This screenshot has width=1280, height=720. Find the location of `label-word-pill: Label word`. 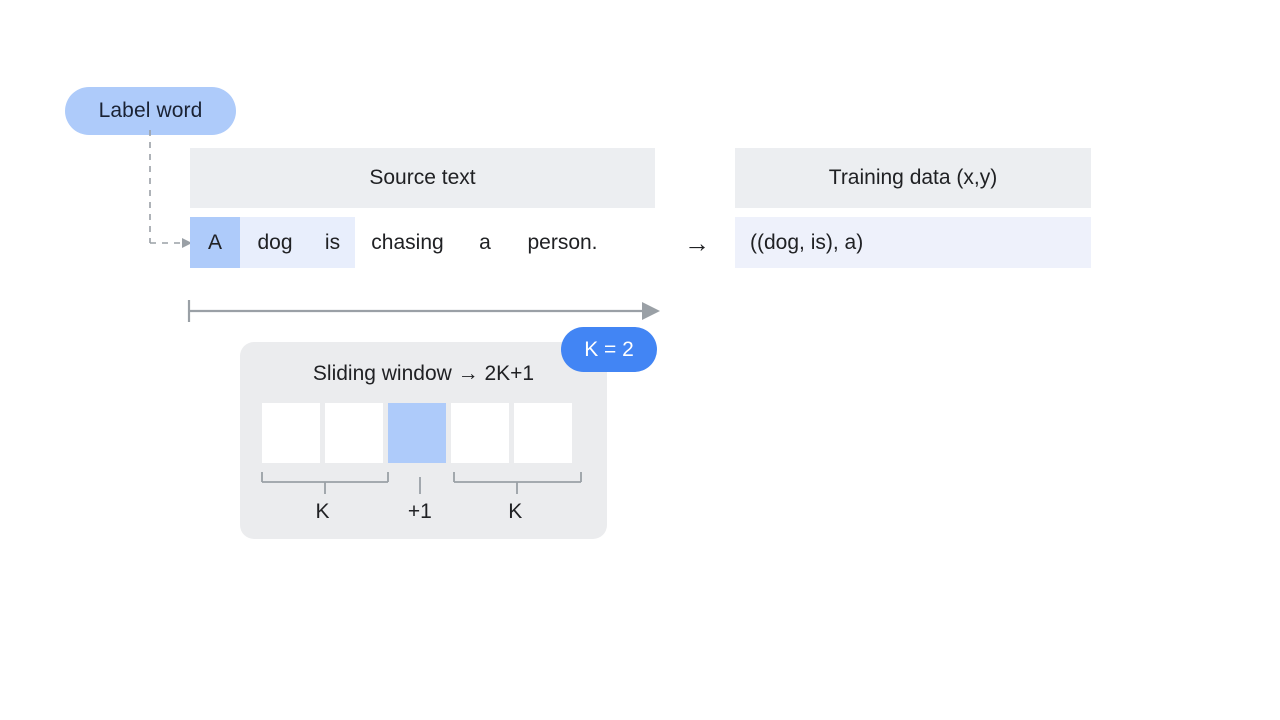

label-word-pill: Label word is located at coordinates (150, 111).